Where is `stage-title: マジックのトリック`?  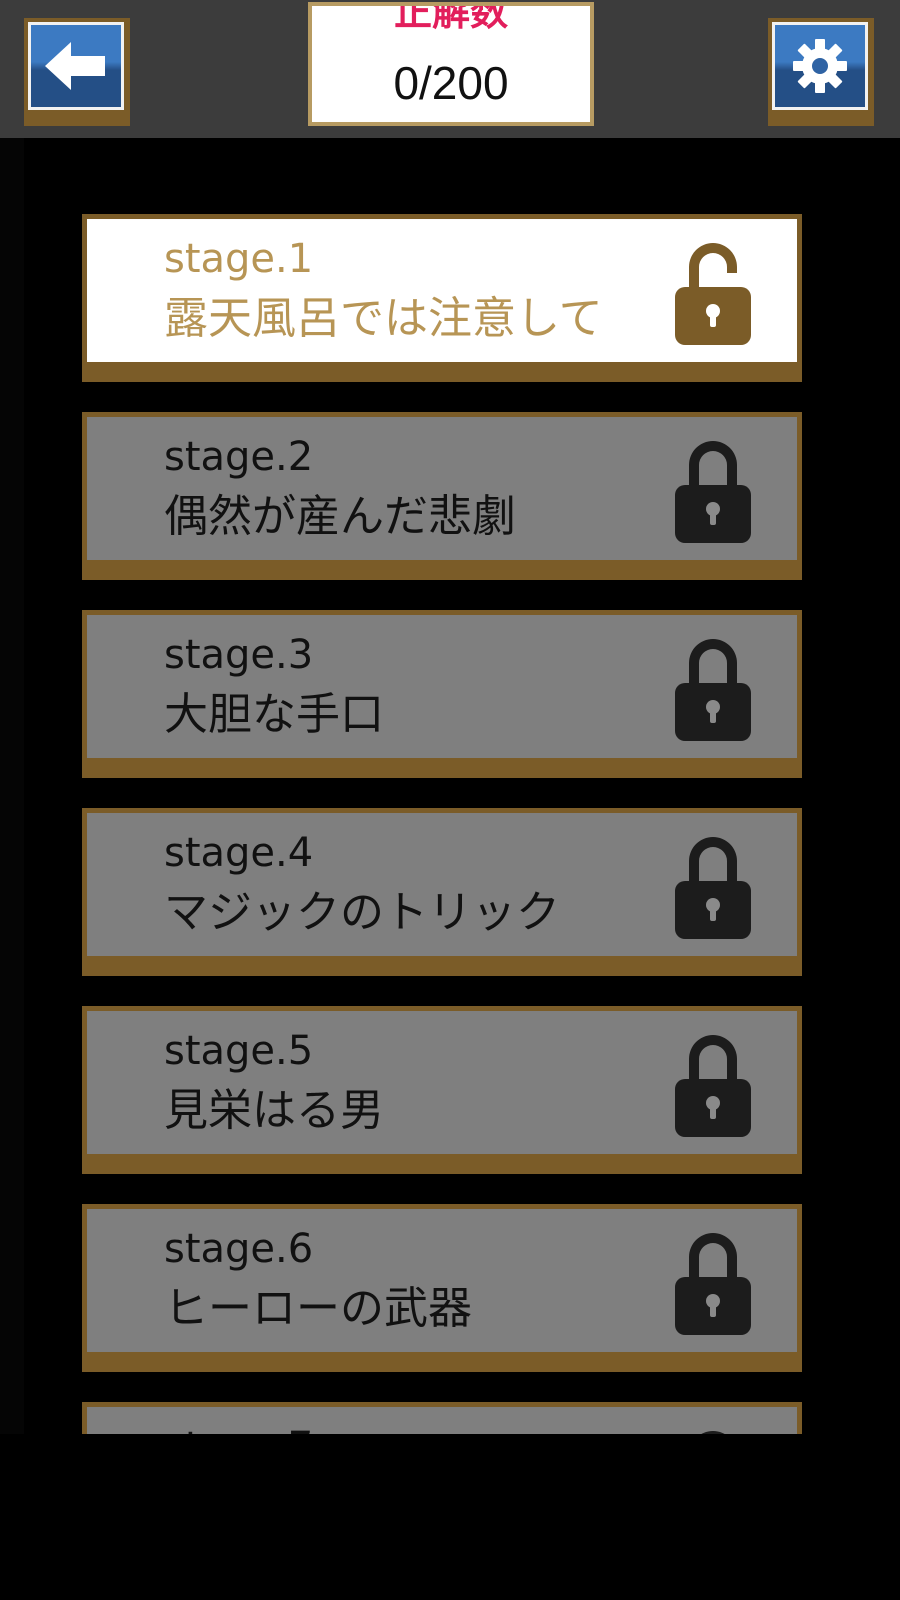
stage-title: マジックのトリック is located at coordinates (362, 912).